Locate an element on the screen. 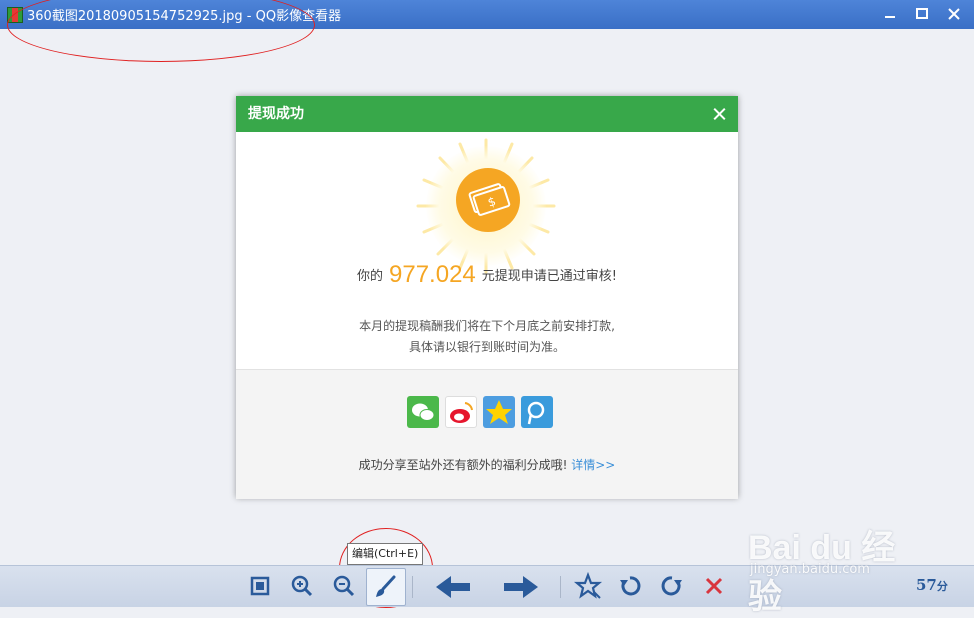 The width and height of the screenshot is (974, 618). previous-icon is located at coordinates (453, 587).